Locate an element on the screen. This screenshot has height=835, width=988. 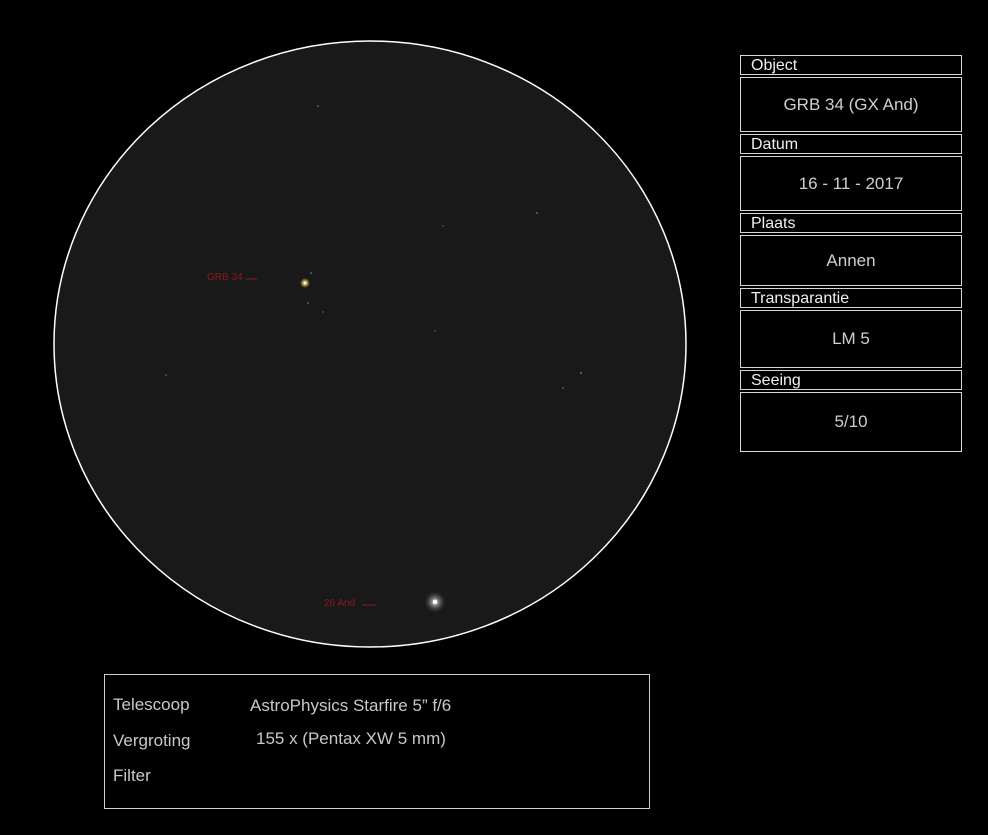
transparency-header: Transparantie is located at coordinates (851, 298).